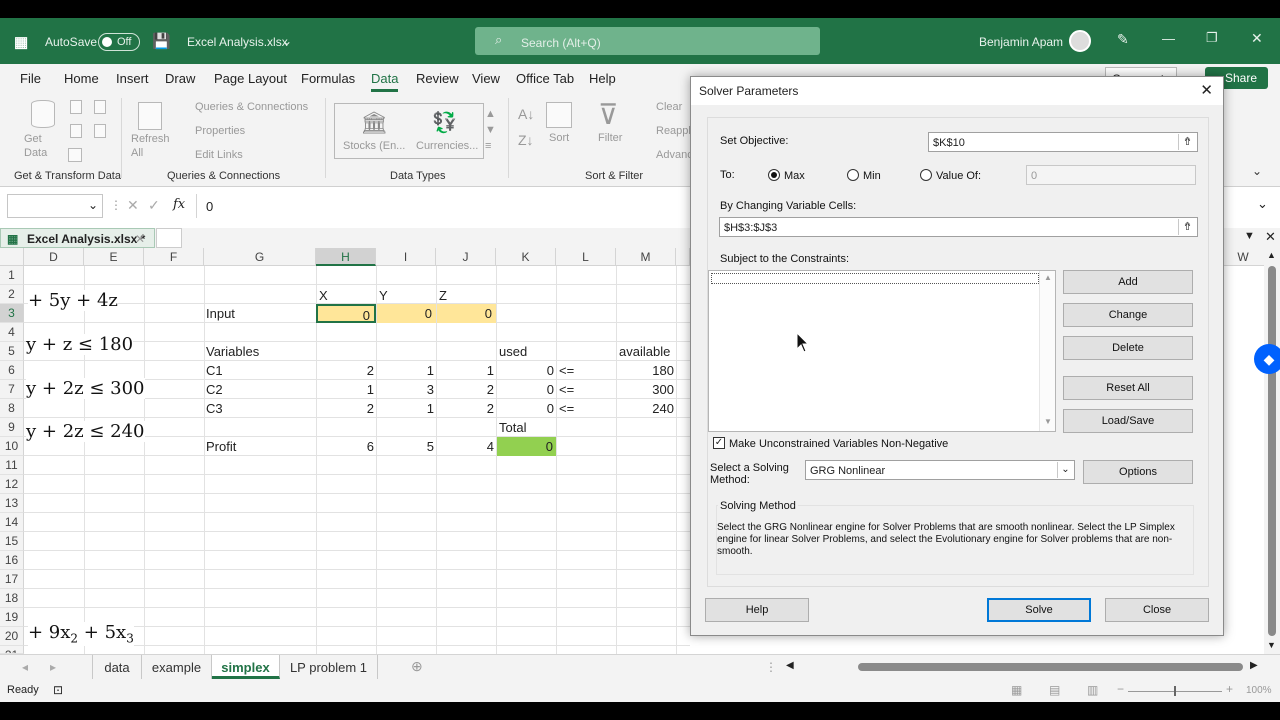 Image resolution: width=1280 pixels, height=720 pixels. I want to click on sort-asc-icon: A↓, so click(526, 114).